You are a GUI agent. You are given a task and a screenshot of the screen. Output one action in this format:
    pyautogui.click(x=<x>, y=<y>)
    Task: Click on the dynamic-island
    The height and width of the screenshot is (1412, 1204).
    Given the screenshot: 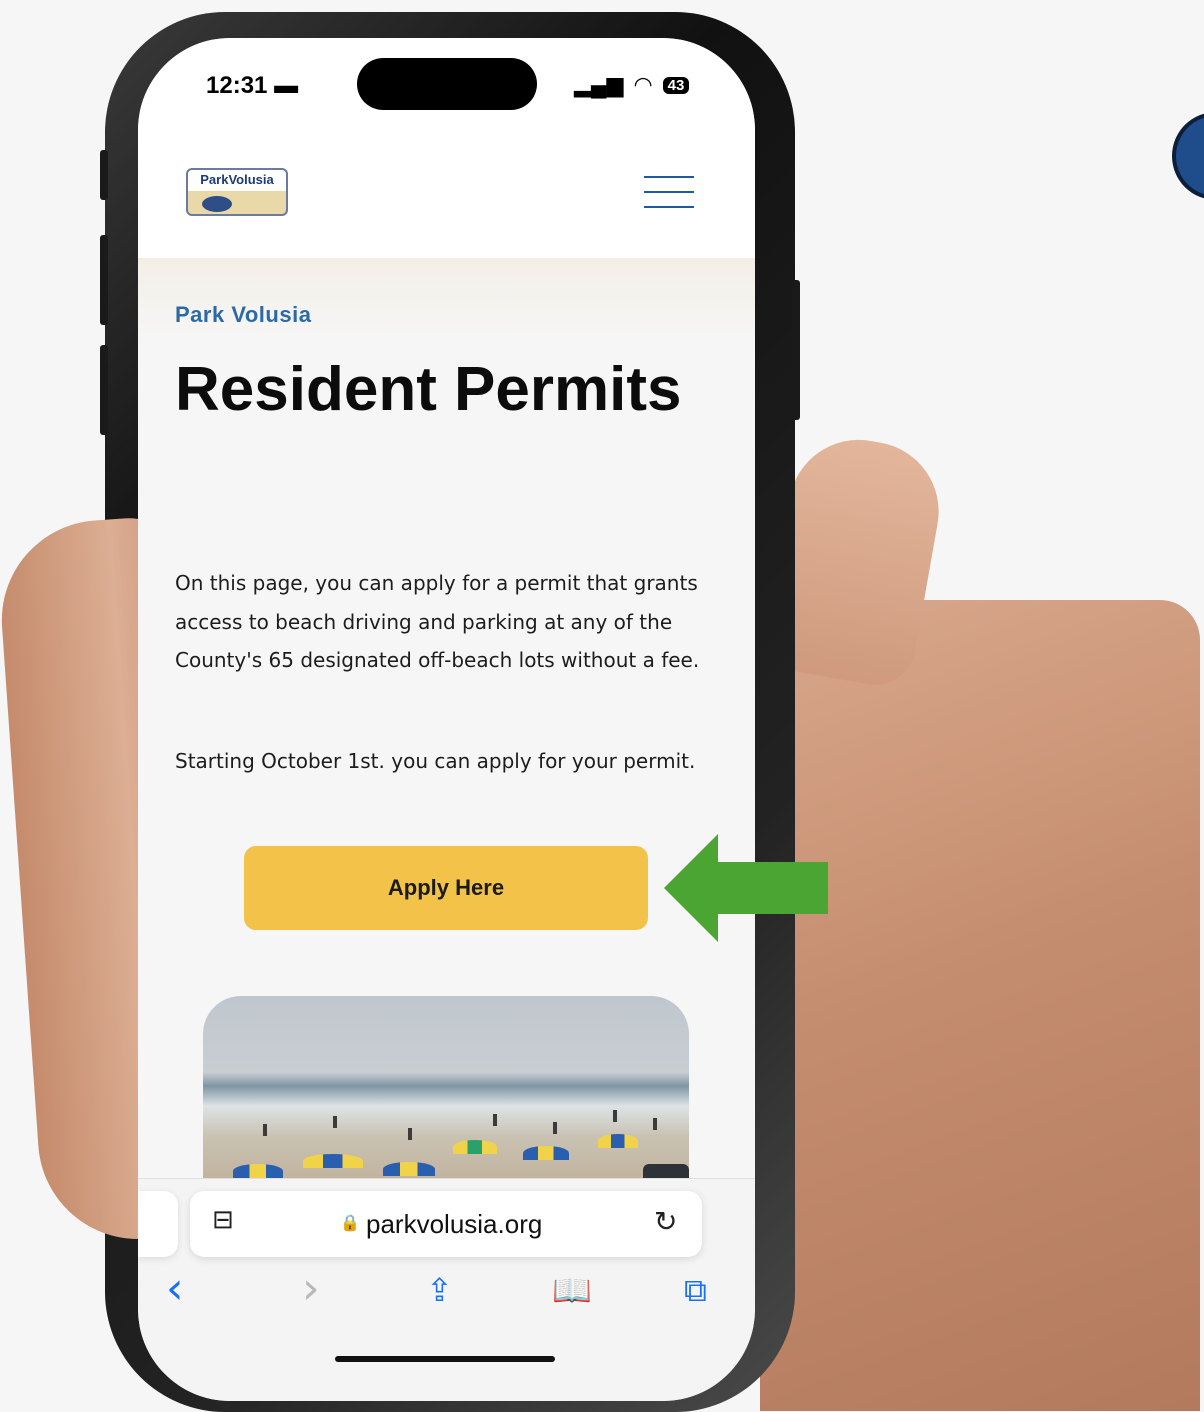 What is the action you would take?
    pyautogui.click(x=447, y=84)
    